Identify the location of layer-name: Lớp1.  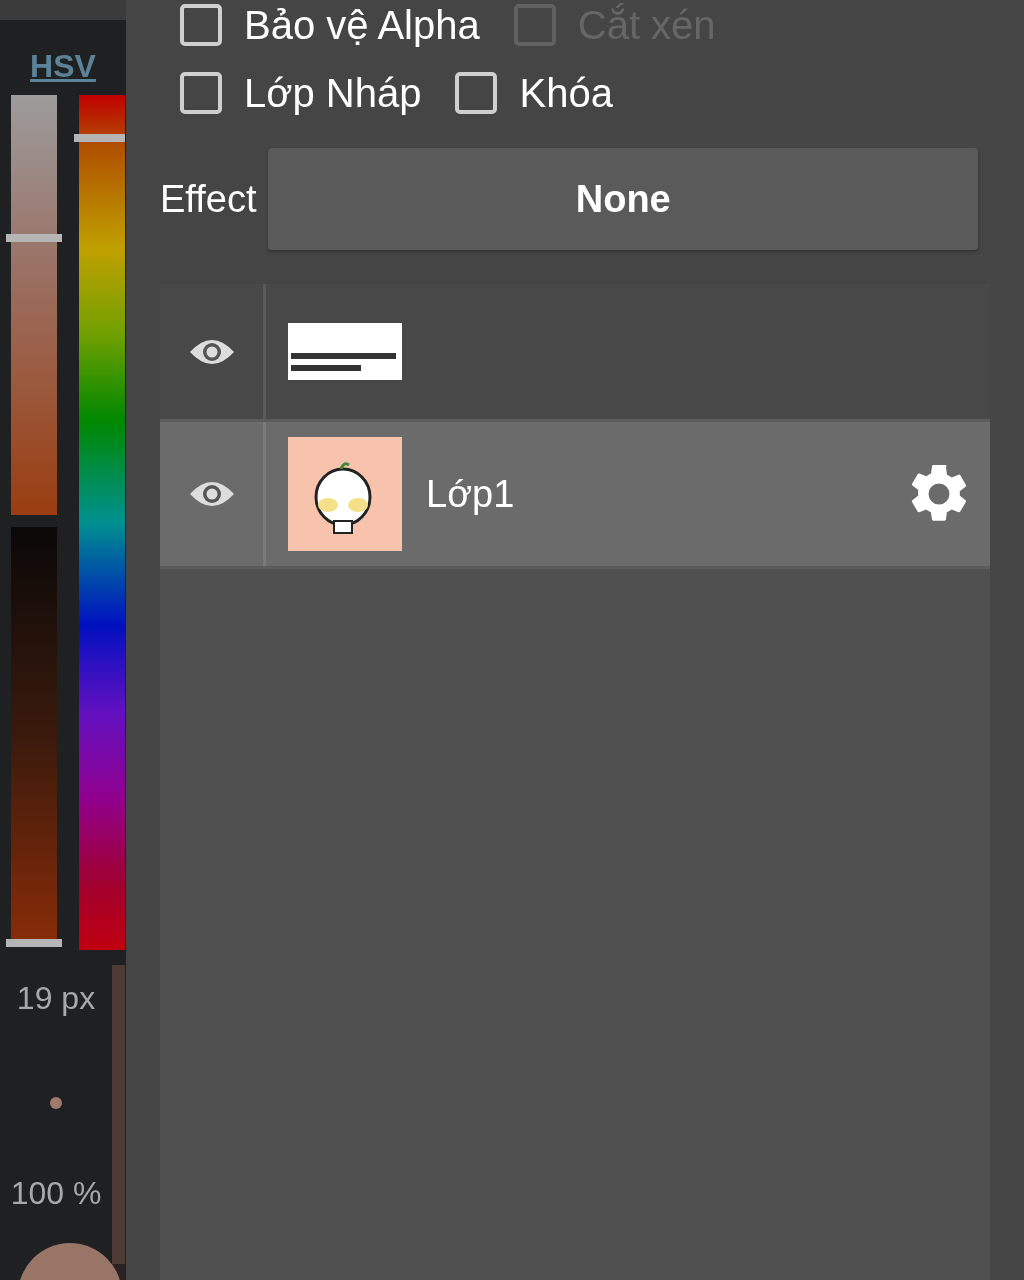
(470, 494).